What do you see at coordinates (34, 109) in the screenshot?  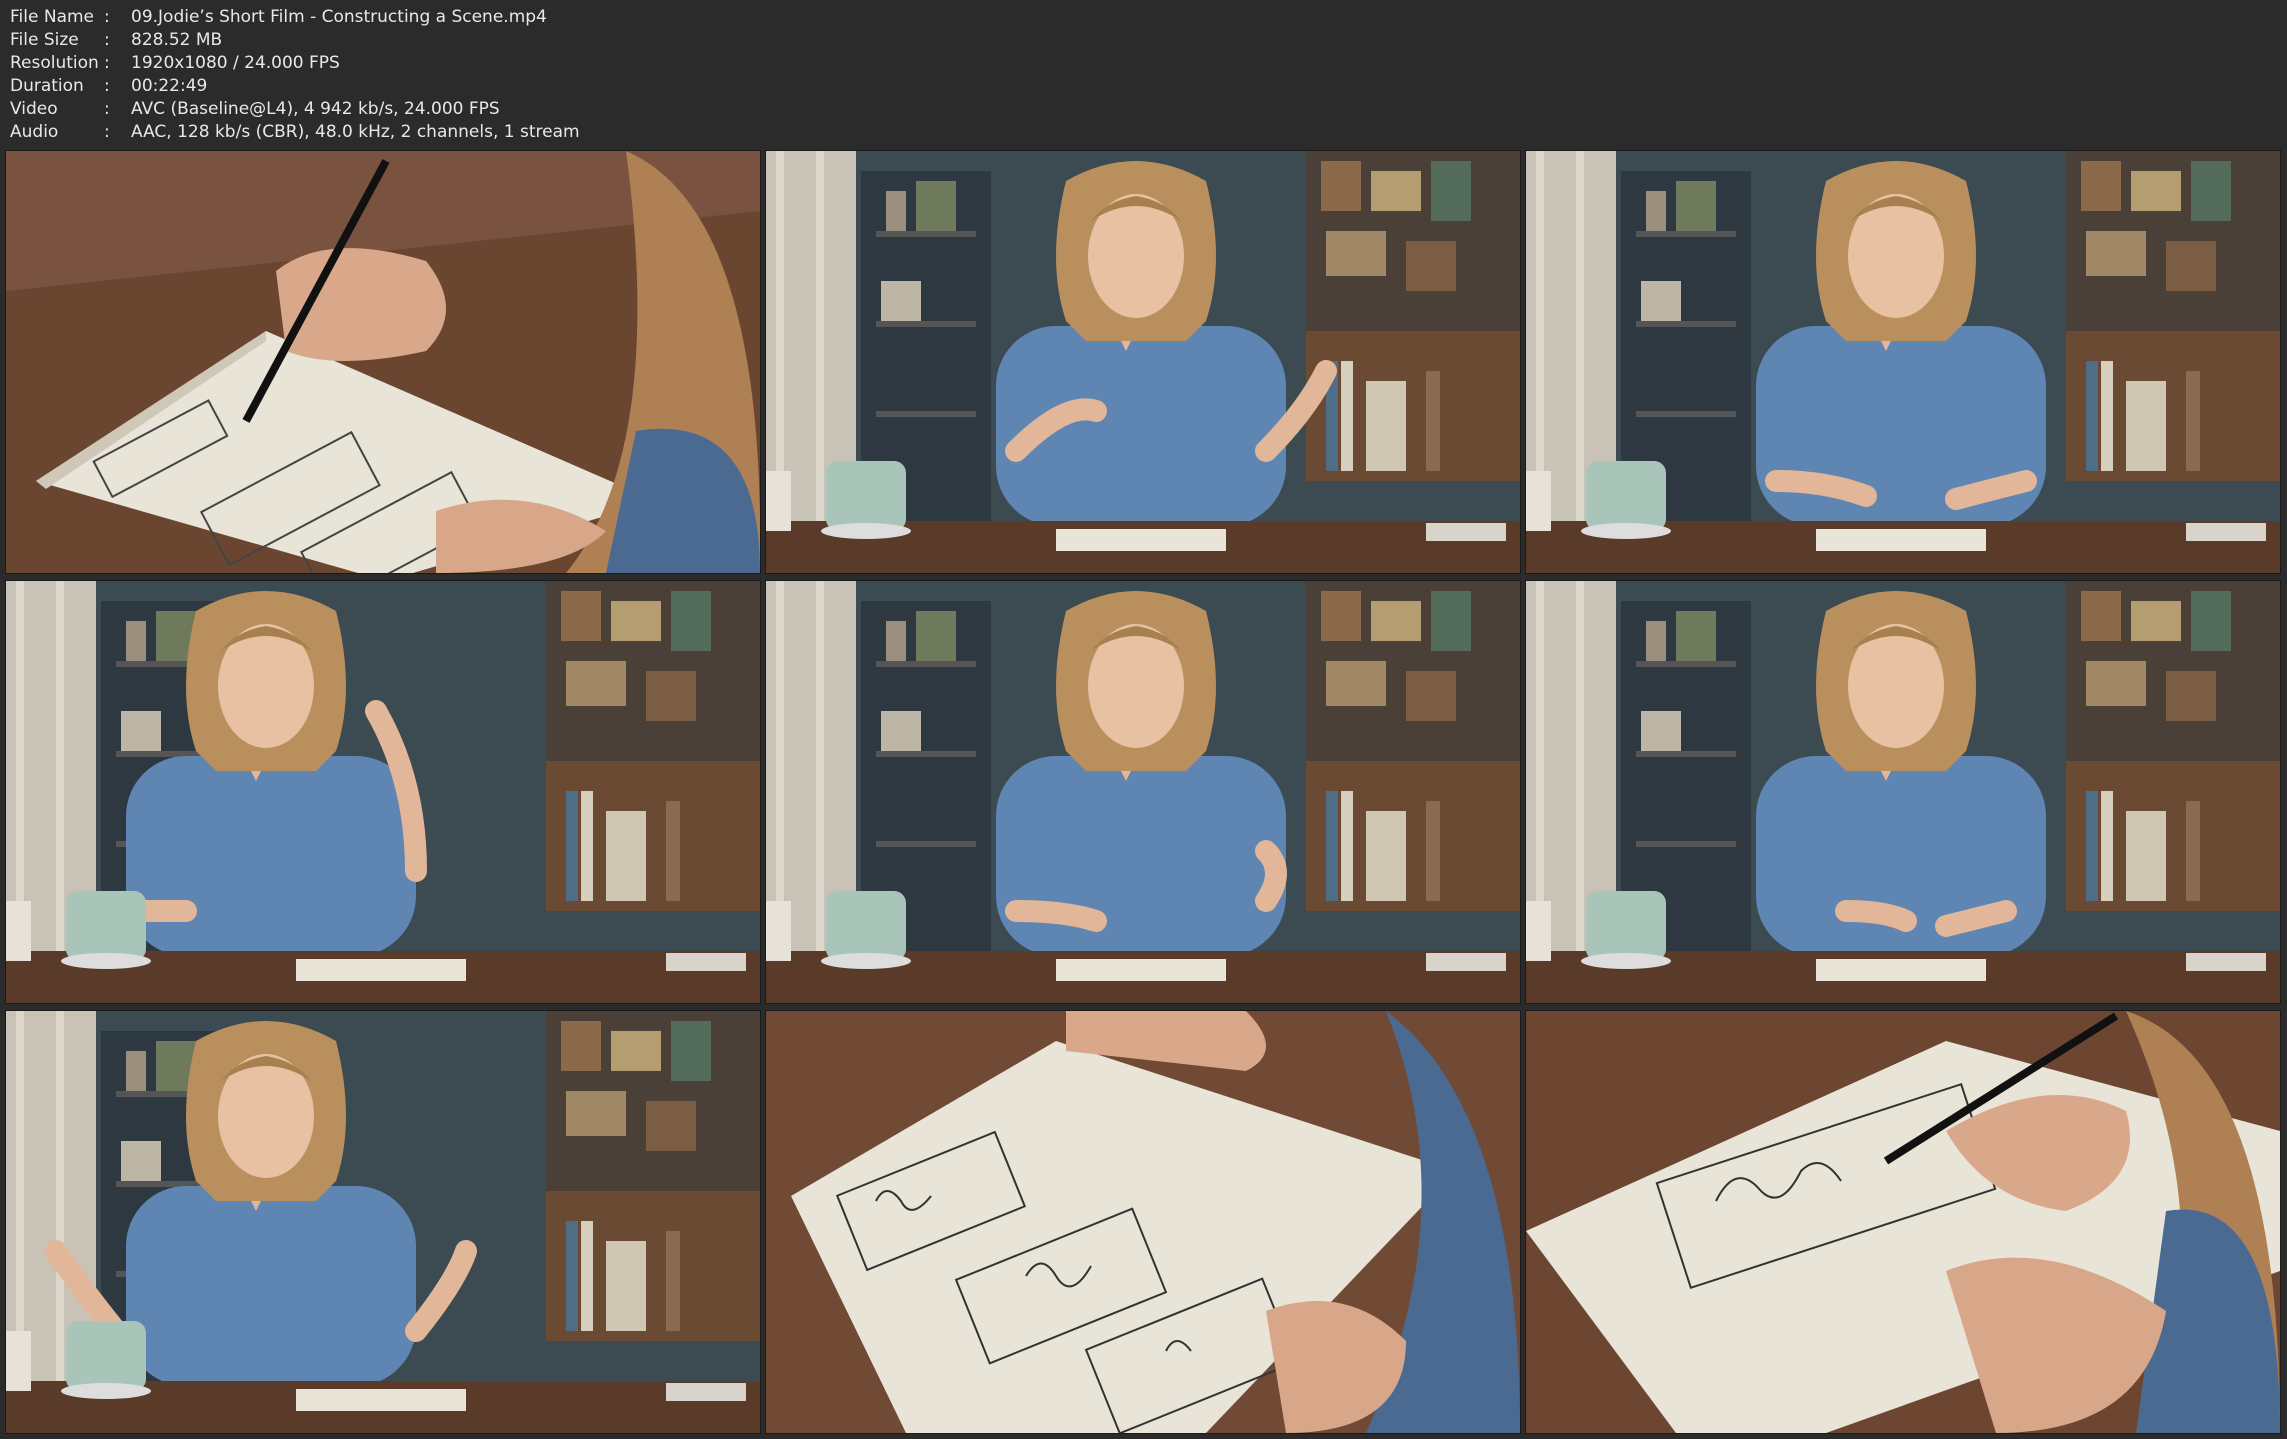 I see `info-key: Video` at bounding box center [34, 109].